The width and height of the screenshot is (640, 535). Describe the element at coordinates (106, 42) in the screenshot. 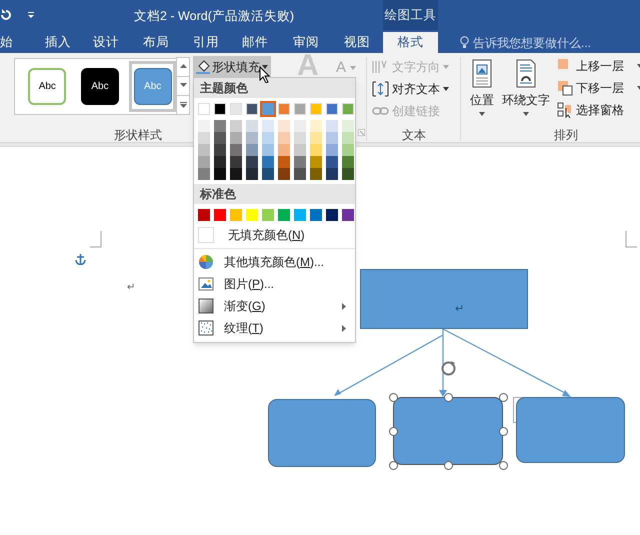

I see `ribbon-tab: 设计` at that location.